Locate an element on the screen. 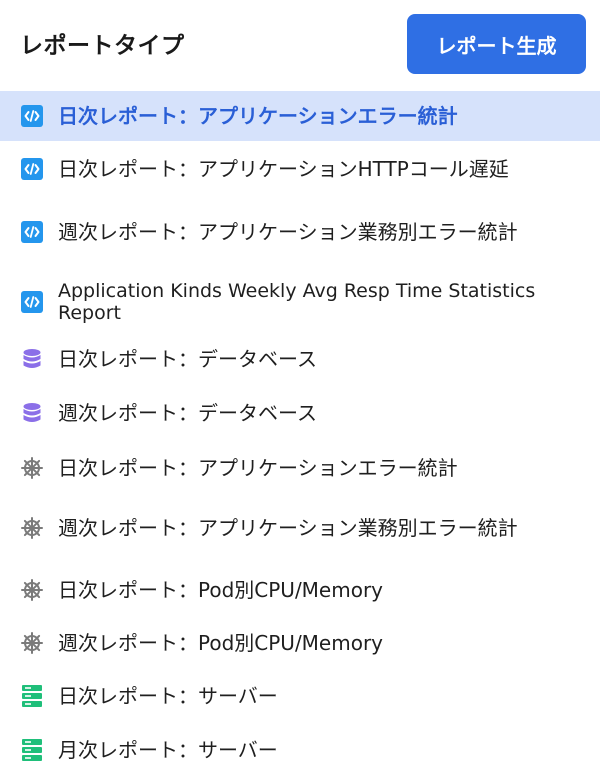 This screenshot has height=780, width=600. list-item-label: 月次レポート：サーバー is located at coordinates (168, 750).